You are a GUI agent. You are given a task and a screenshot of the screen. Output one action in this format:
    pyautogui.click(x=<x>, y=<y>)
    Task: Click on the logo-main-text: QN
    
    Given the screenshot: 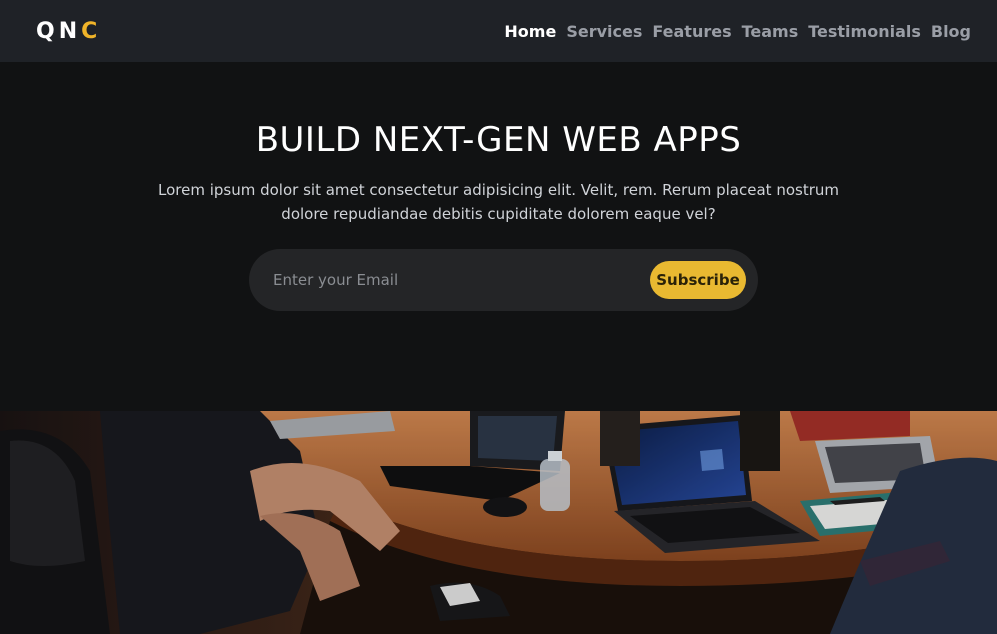 What is the action you would take?
    pyautogui.click(x=59, y=31)
    